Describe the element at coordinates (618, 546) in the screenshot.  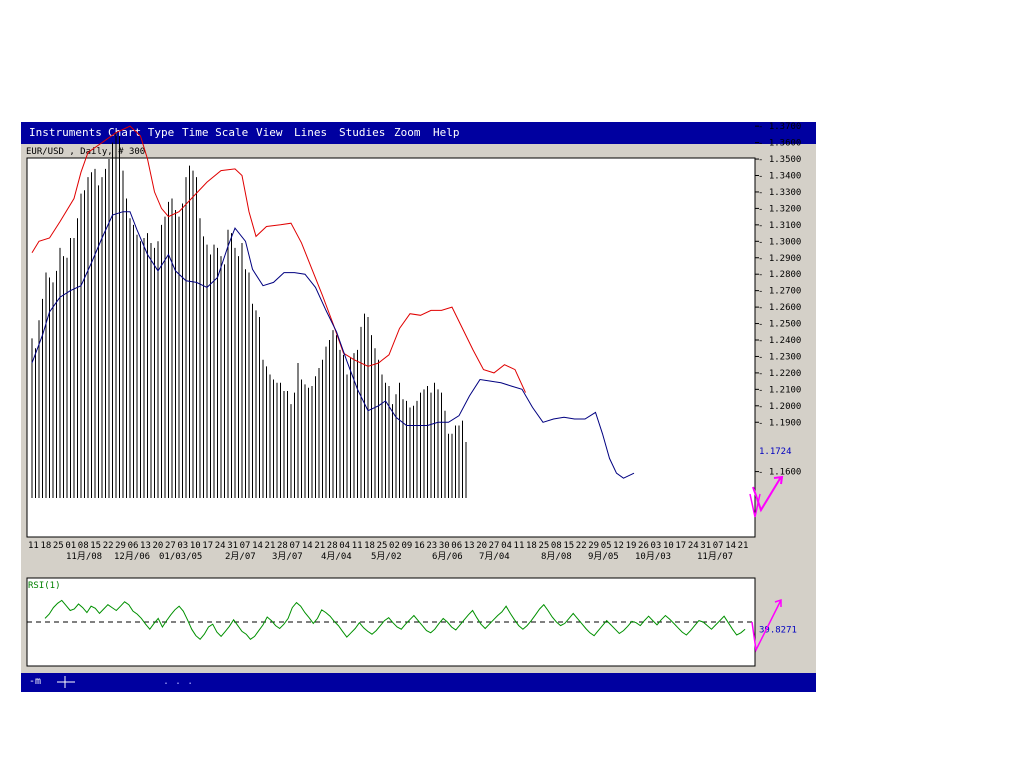
I see `date-tick-label: 12` at that location.